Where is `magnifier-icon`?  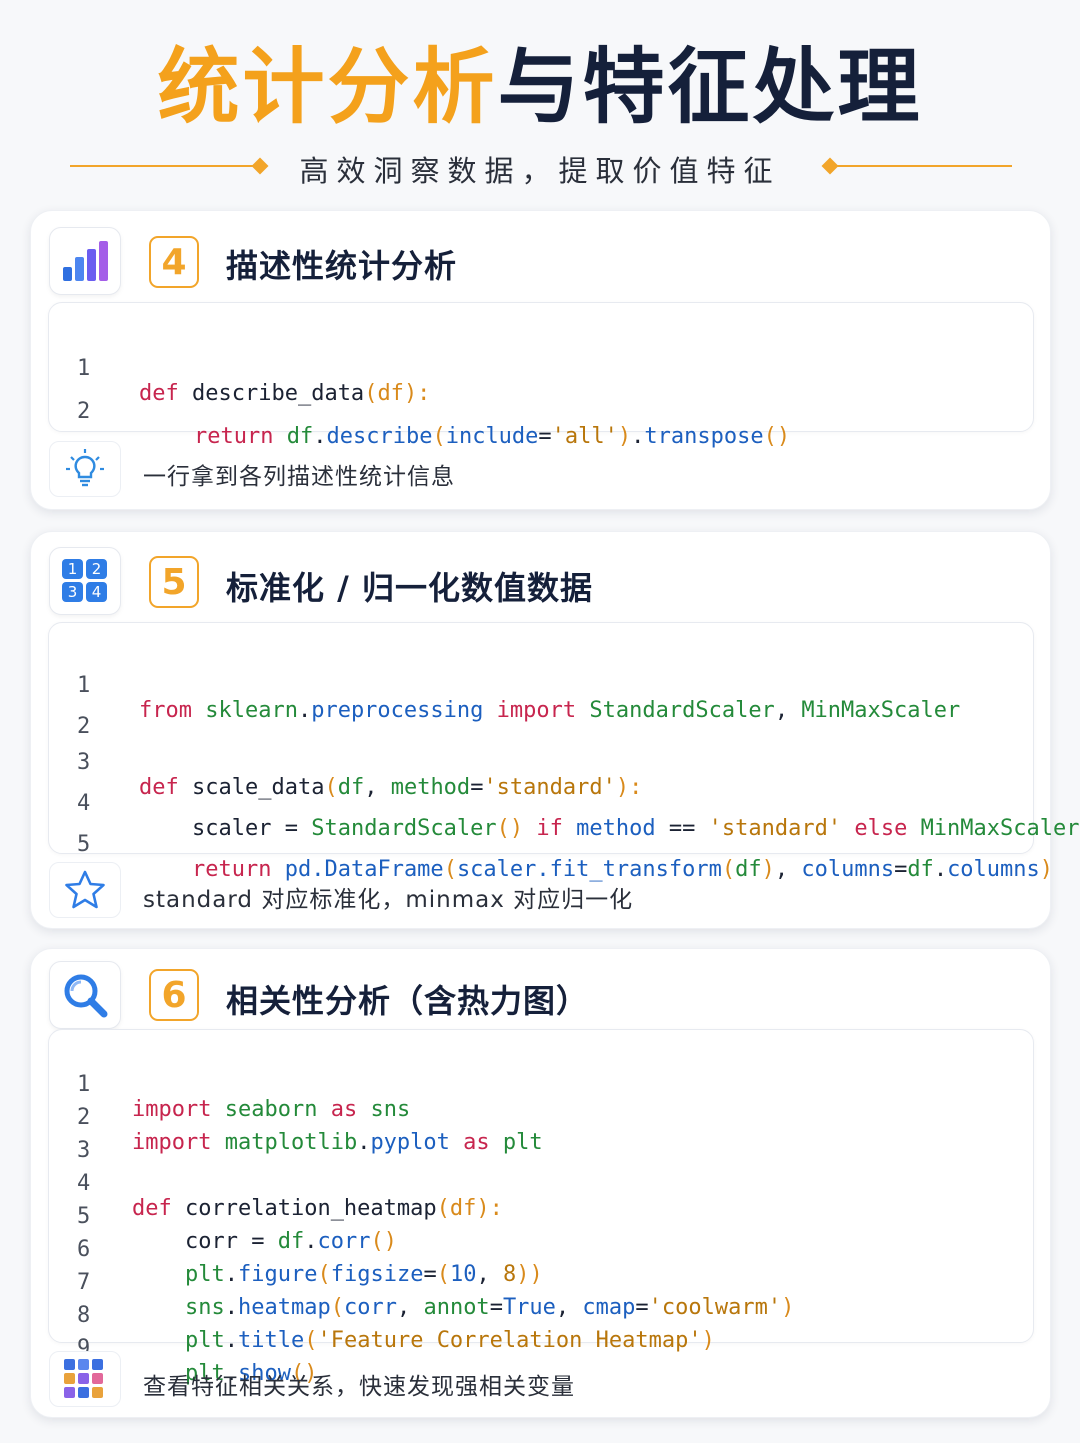 magnifier-icon is located at coordinates (85, 995).